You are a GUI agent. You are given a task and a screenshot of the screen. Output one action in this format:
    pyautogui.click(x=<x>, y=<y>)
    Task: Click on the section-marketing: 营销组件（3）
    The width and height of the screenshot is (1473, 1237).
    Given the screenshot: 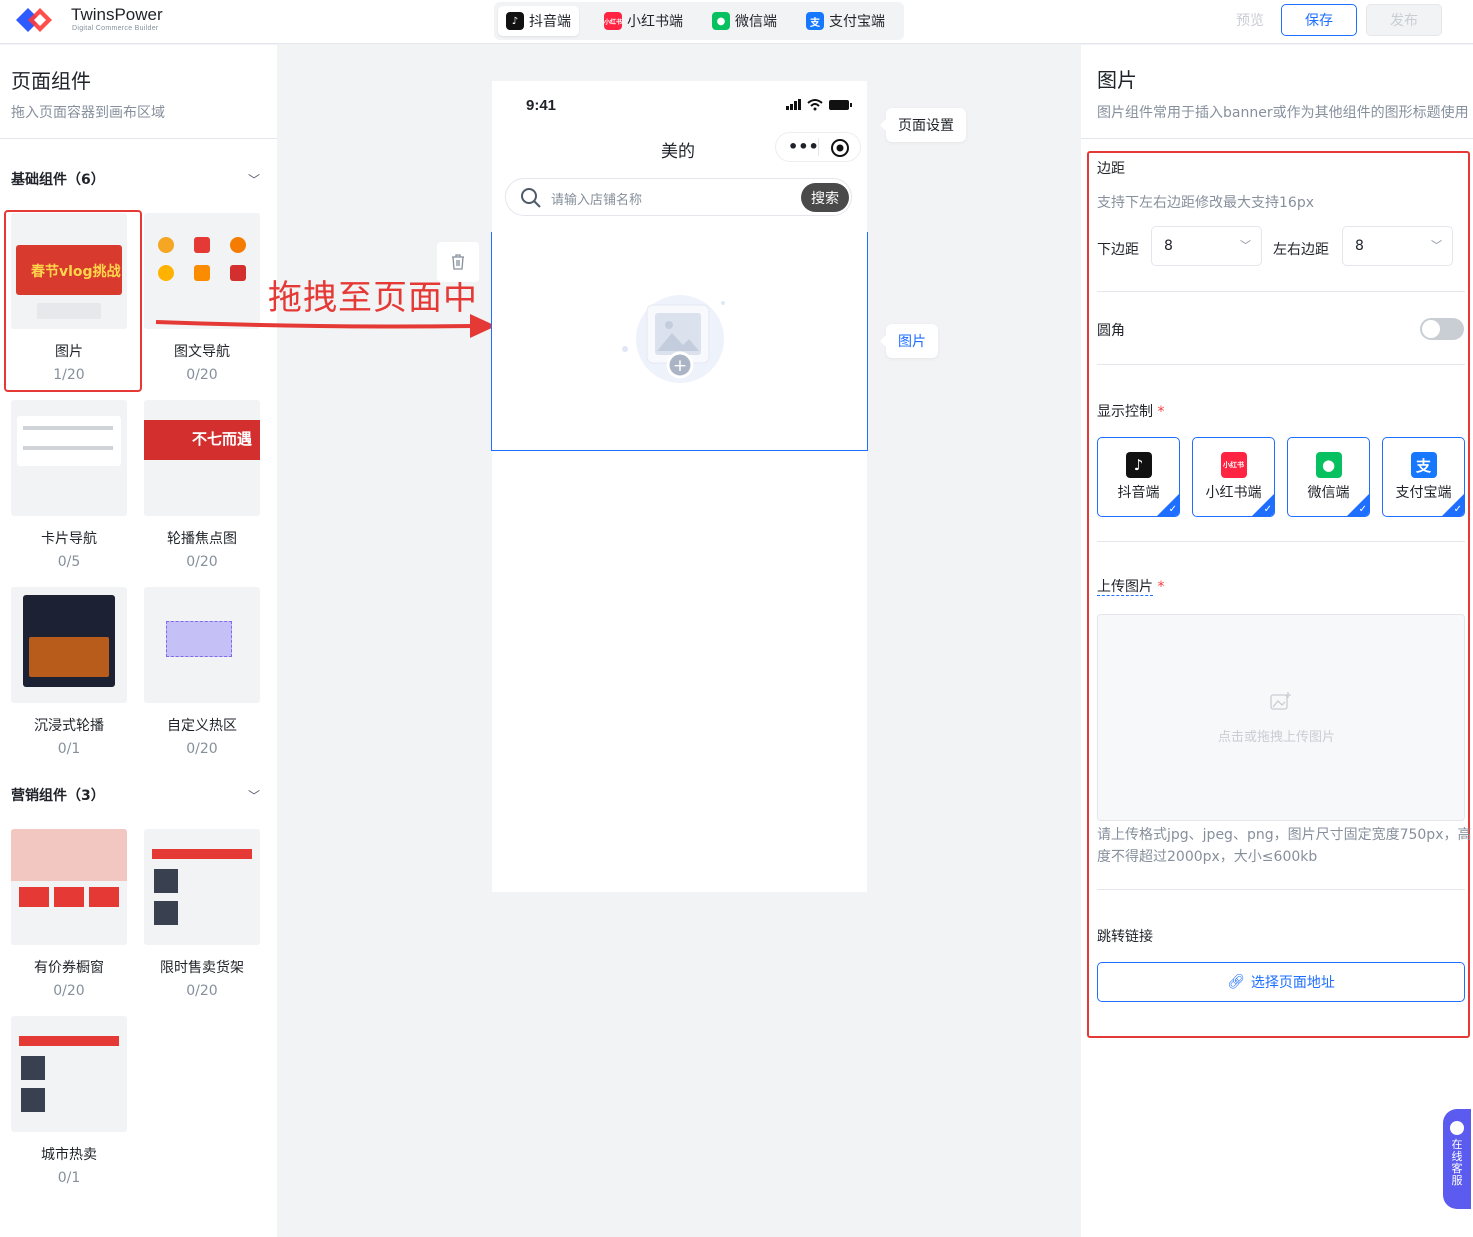 What is the action you would take?
    pyautogui.click(x=58, y=795)
    